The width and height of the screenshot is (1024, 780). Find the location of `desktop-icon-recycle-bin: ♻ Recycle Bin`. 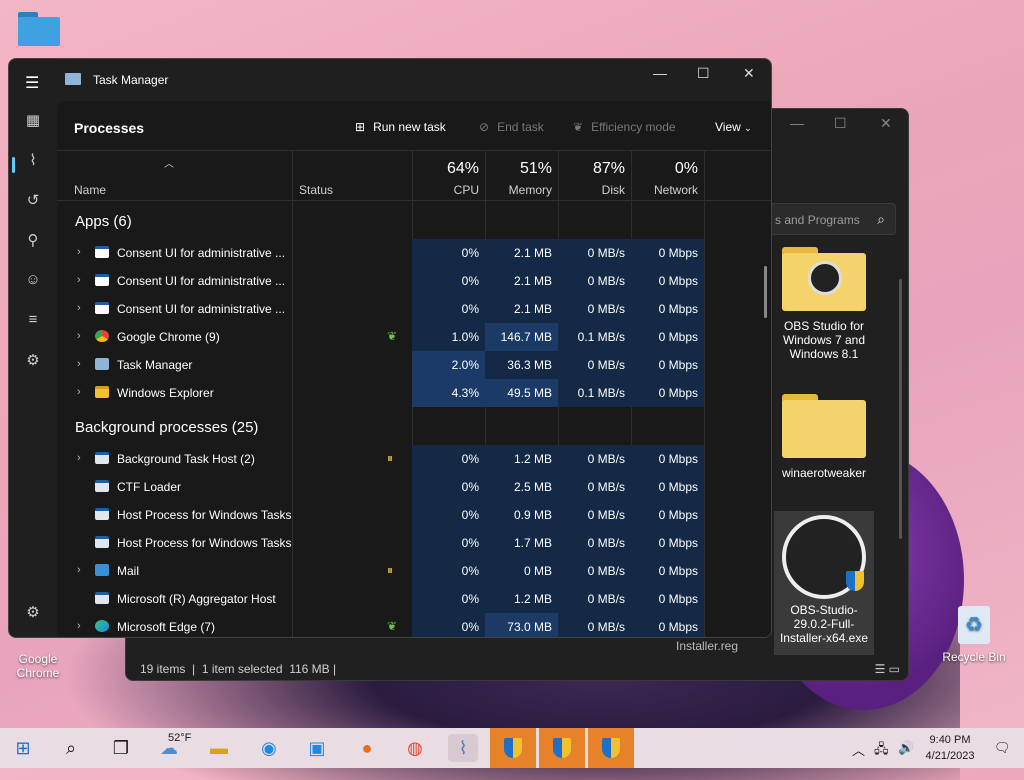

desktop-icon-recycle-bin: ♻ Recycle Bin is located at coordinates (974, 635).